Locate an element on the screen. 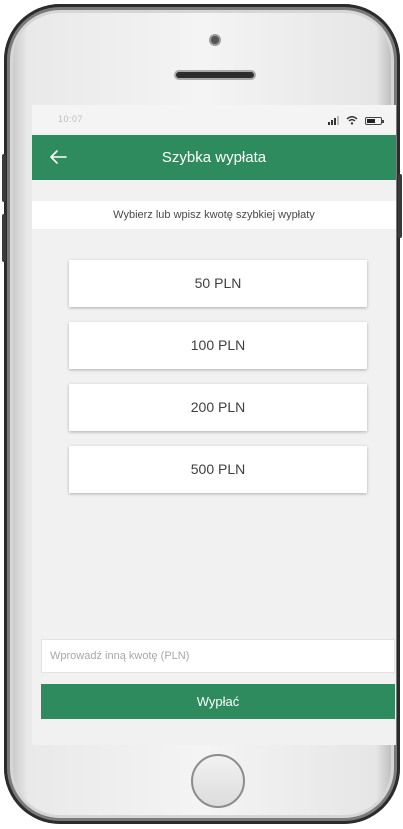 The height and width of the screenshot is (829, 403). front-camera is located at coordinates (215, 40).